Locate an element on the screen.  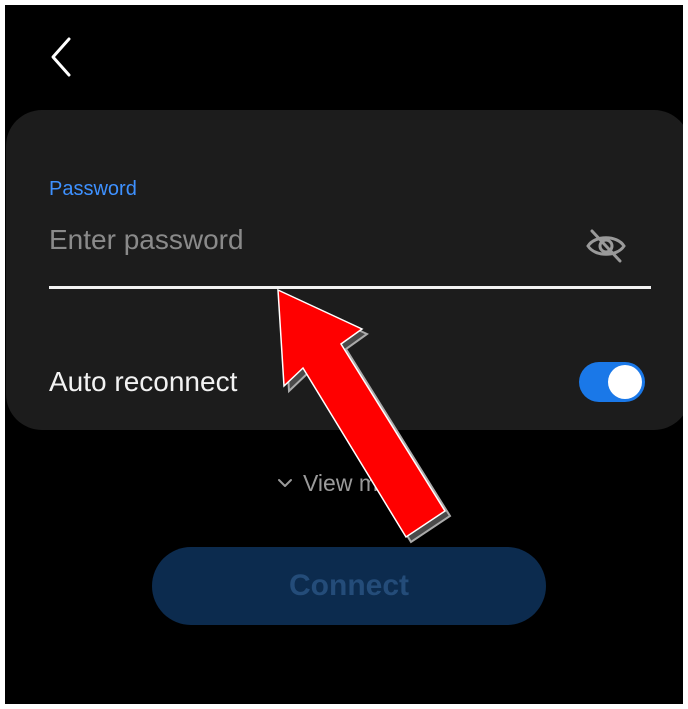
view-more-label: View more is located at coordinates (357, 482).